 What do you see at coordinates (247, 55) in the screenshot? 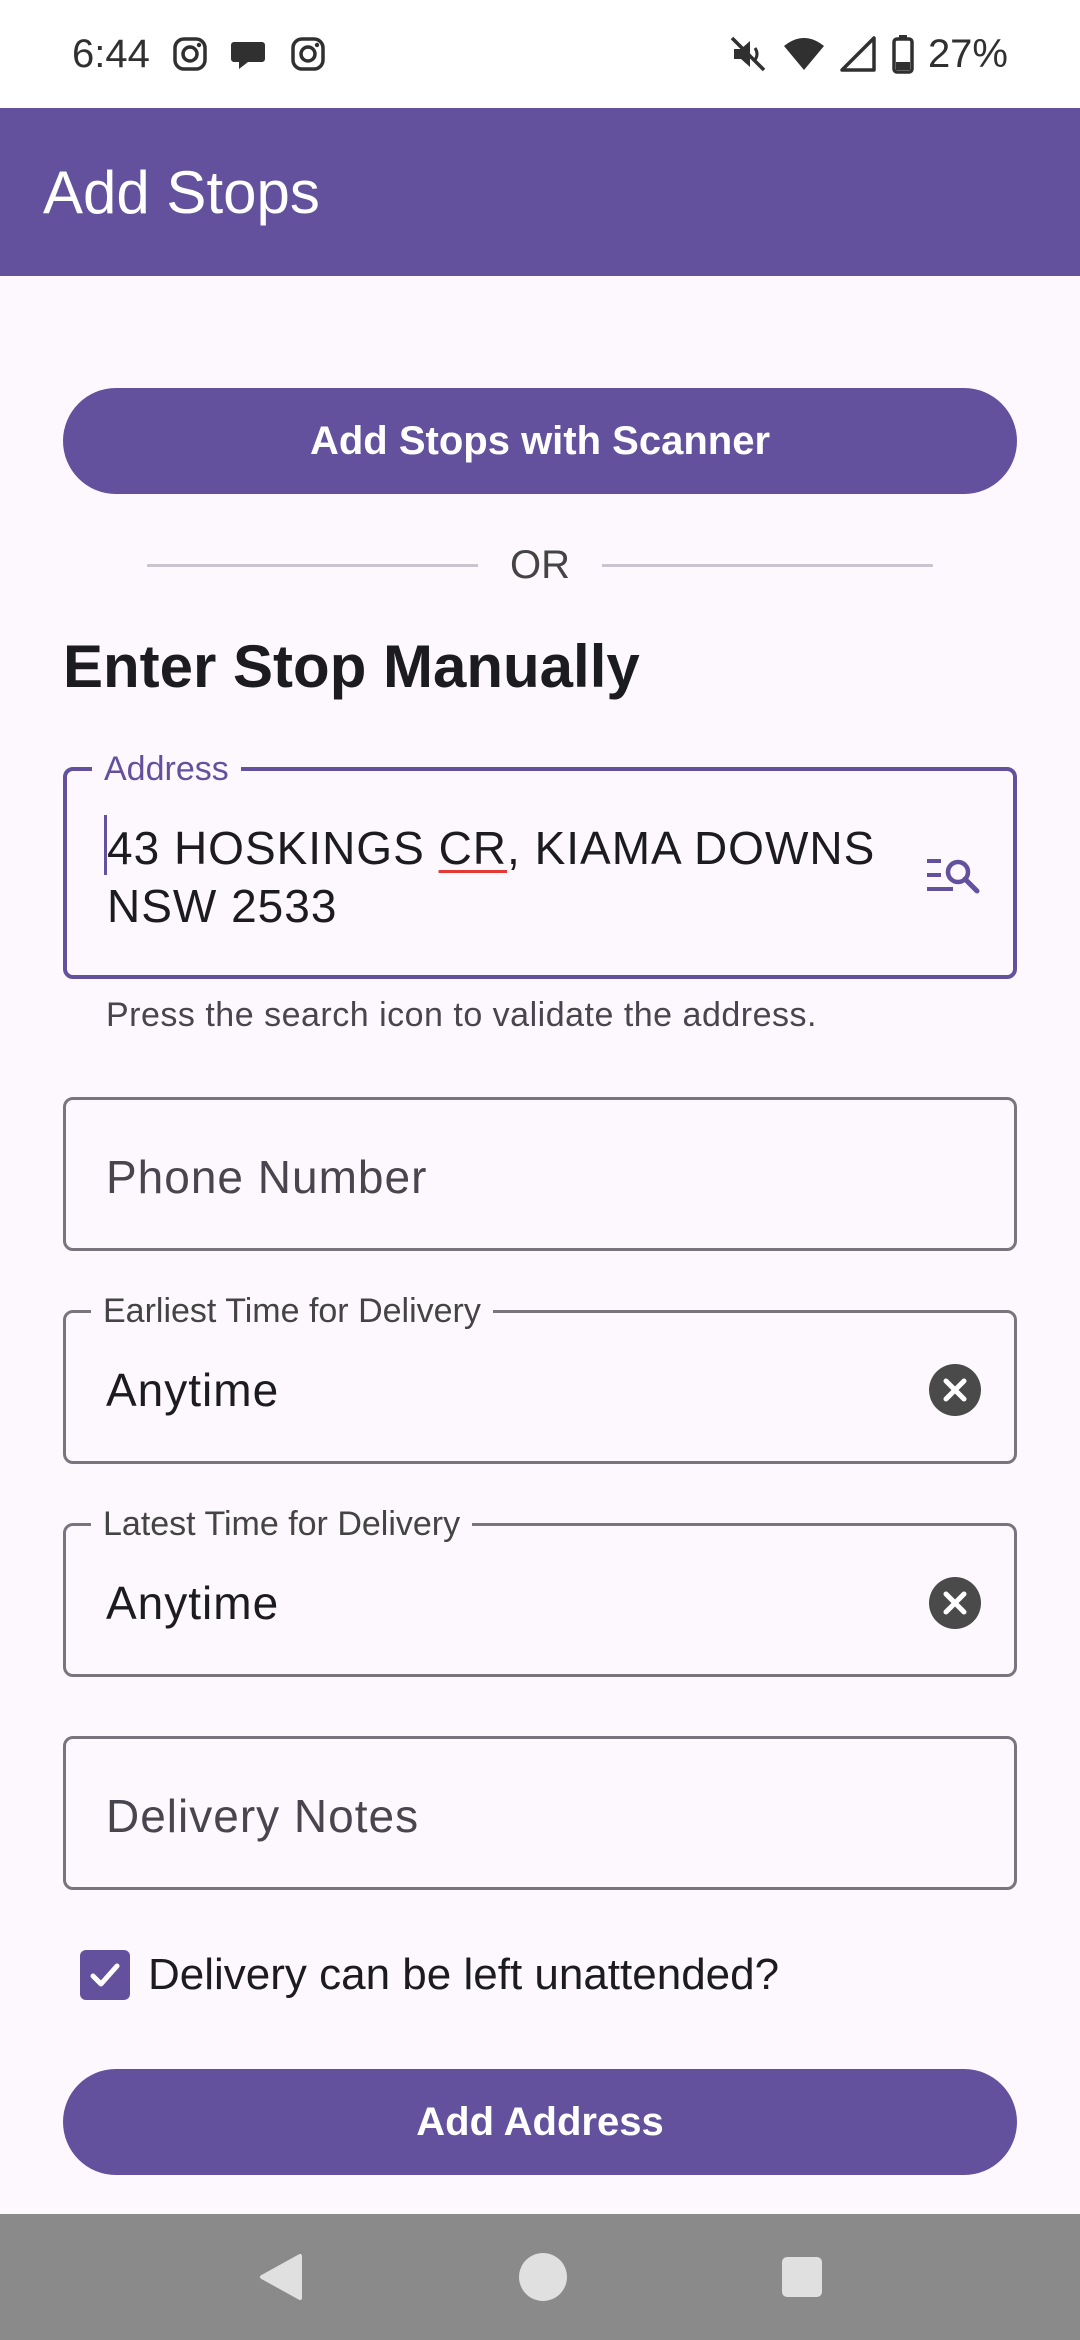
I see `chat-bubble-icon` at bounding box center [247, 55].